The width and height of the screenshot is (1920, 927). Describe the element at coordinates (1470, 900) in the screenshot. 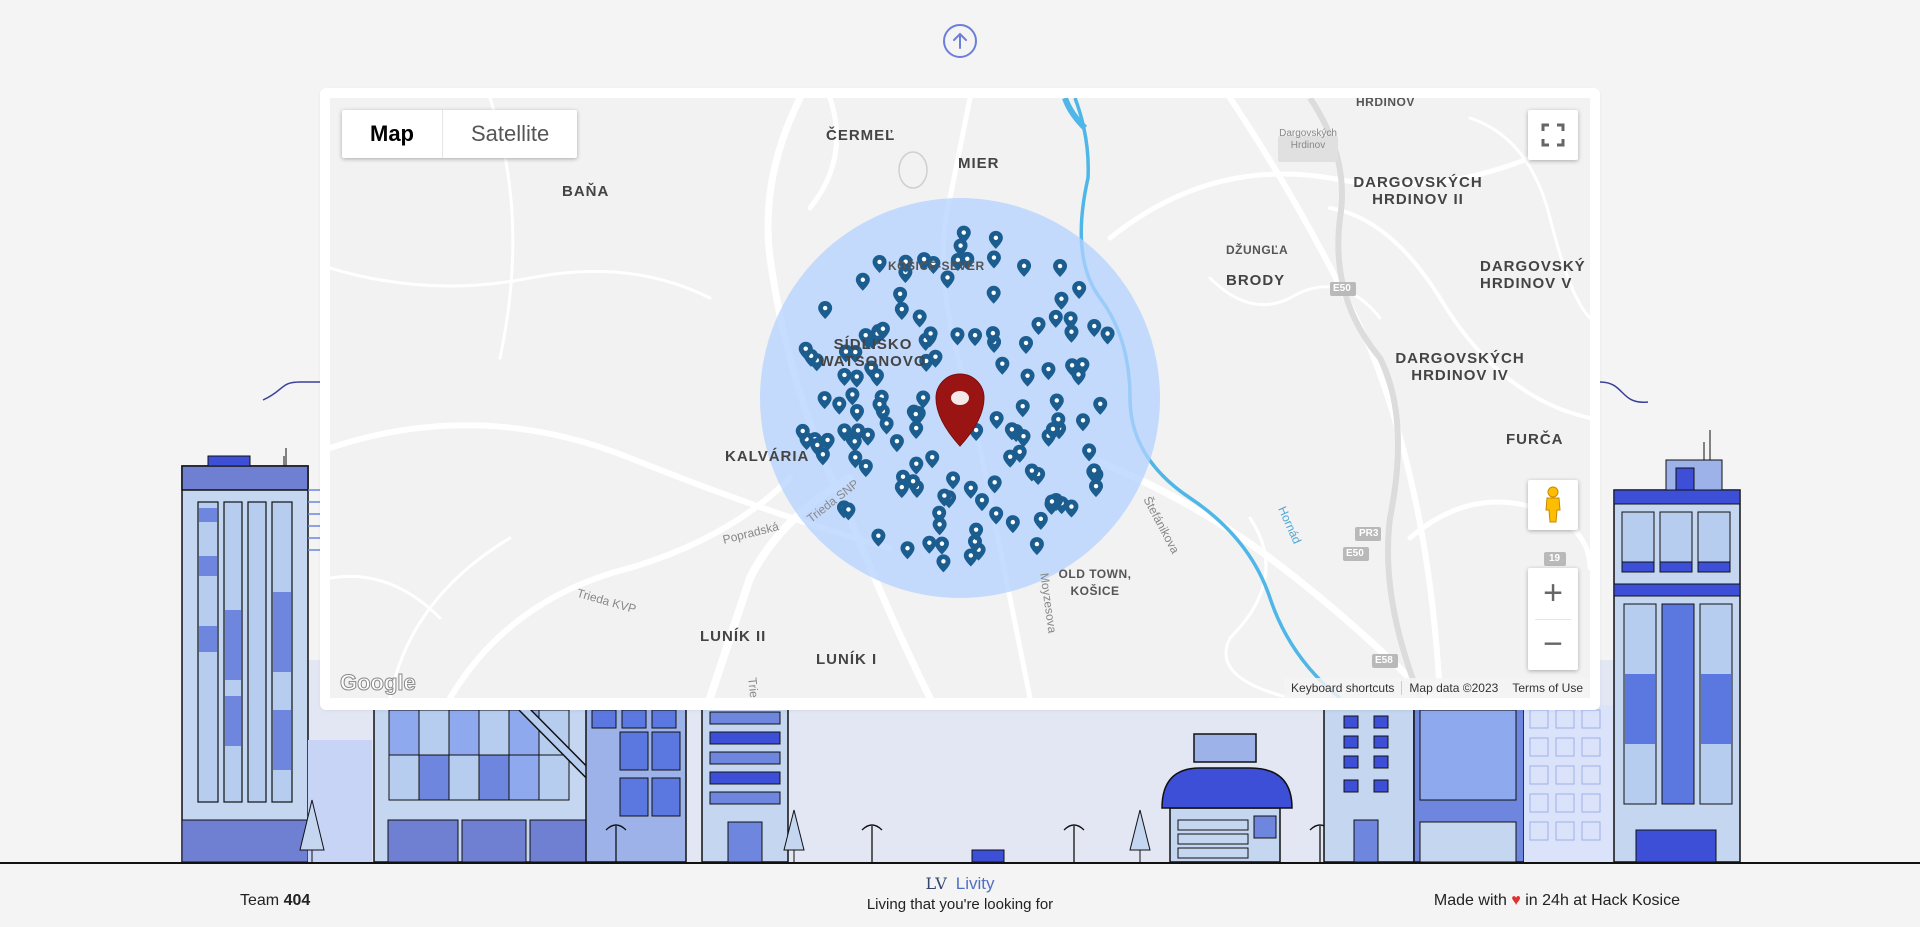

I see `made-prefix: Made with` at that location.